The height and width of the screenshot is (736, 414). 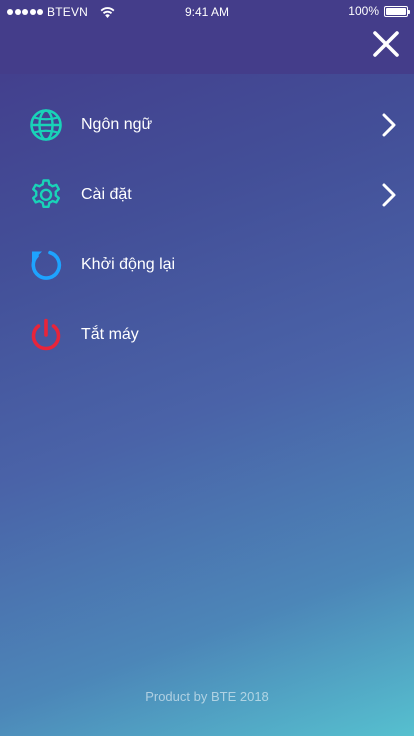 What do you see at coordinates (207, 11) in the screenshot?
I see `status-bar: BTEVN 9:41 AM 100%` at bounding box center [207, 11].